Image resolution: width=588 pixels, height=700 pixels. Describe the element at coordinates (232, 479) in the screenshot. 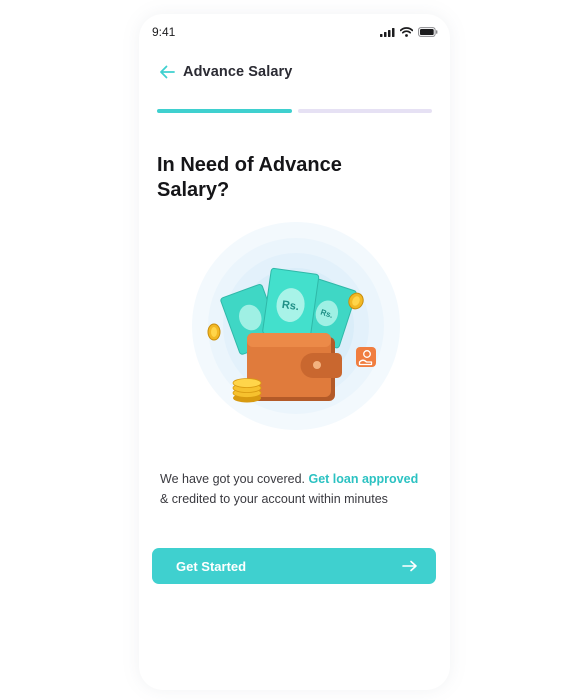

I see `description-lead: We have got you covered.` at that location.